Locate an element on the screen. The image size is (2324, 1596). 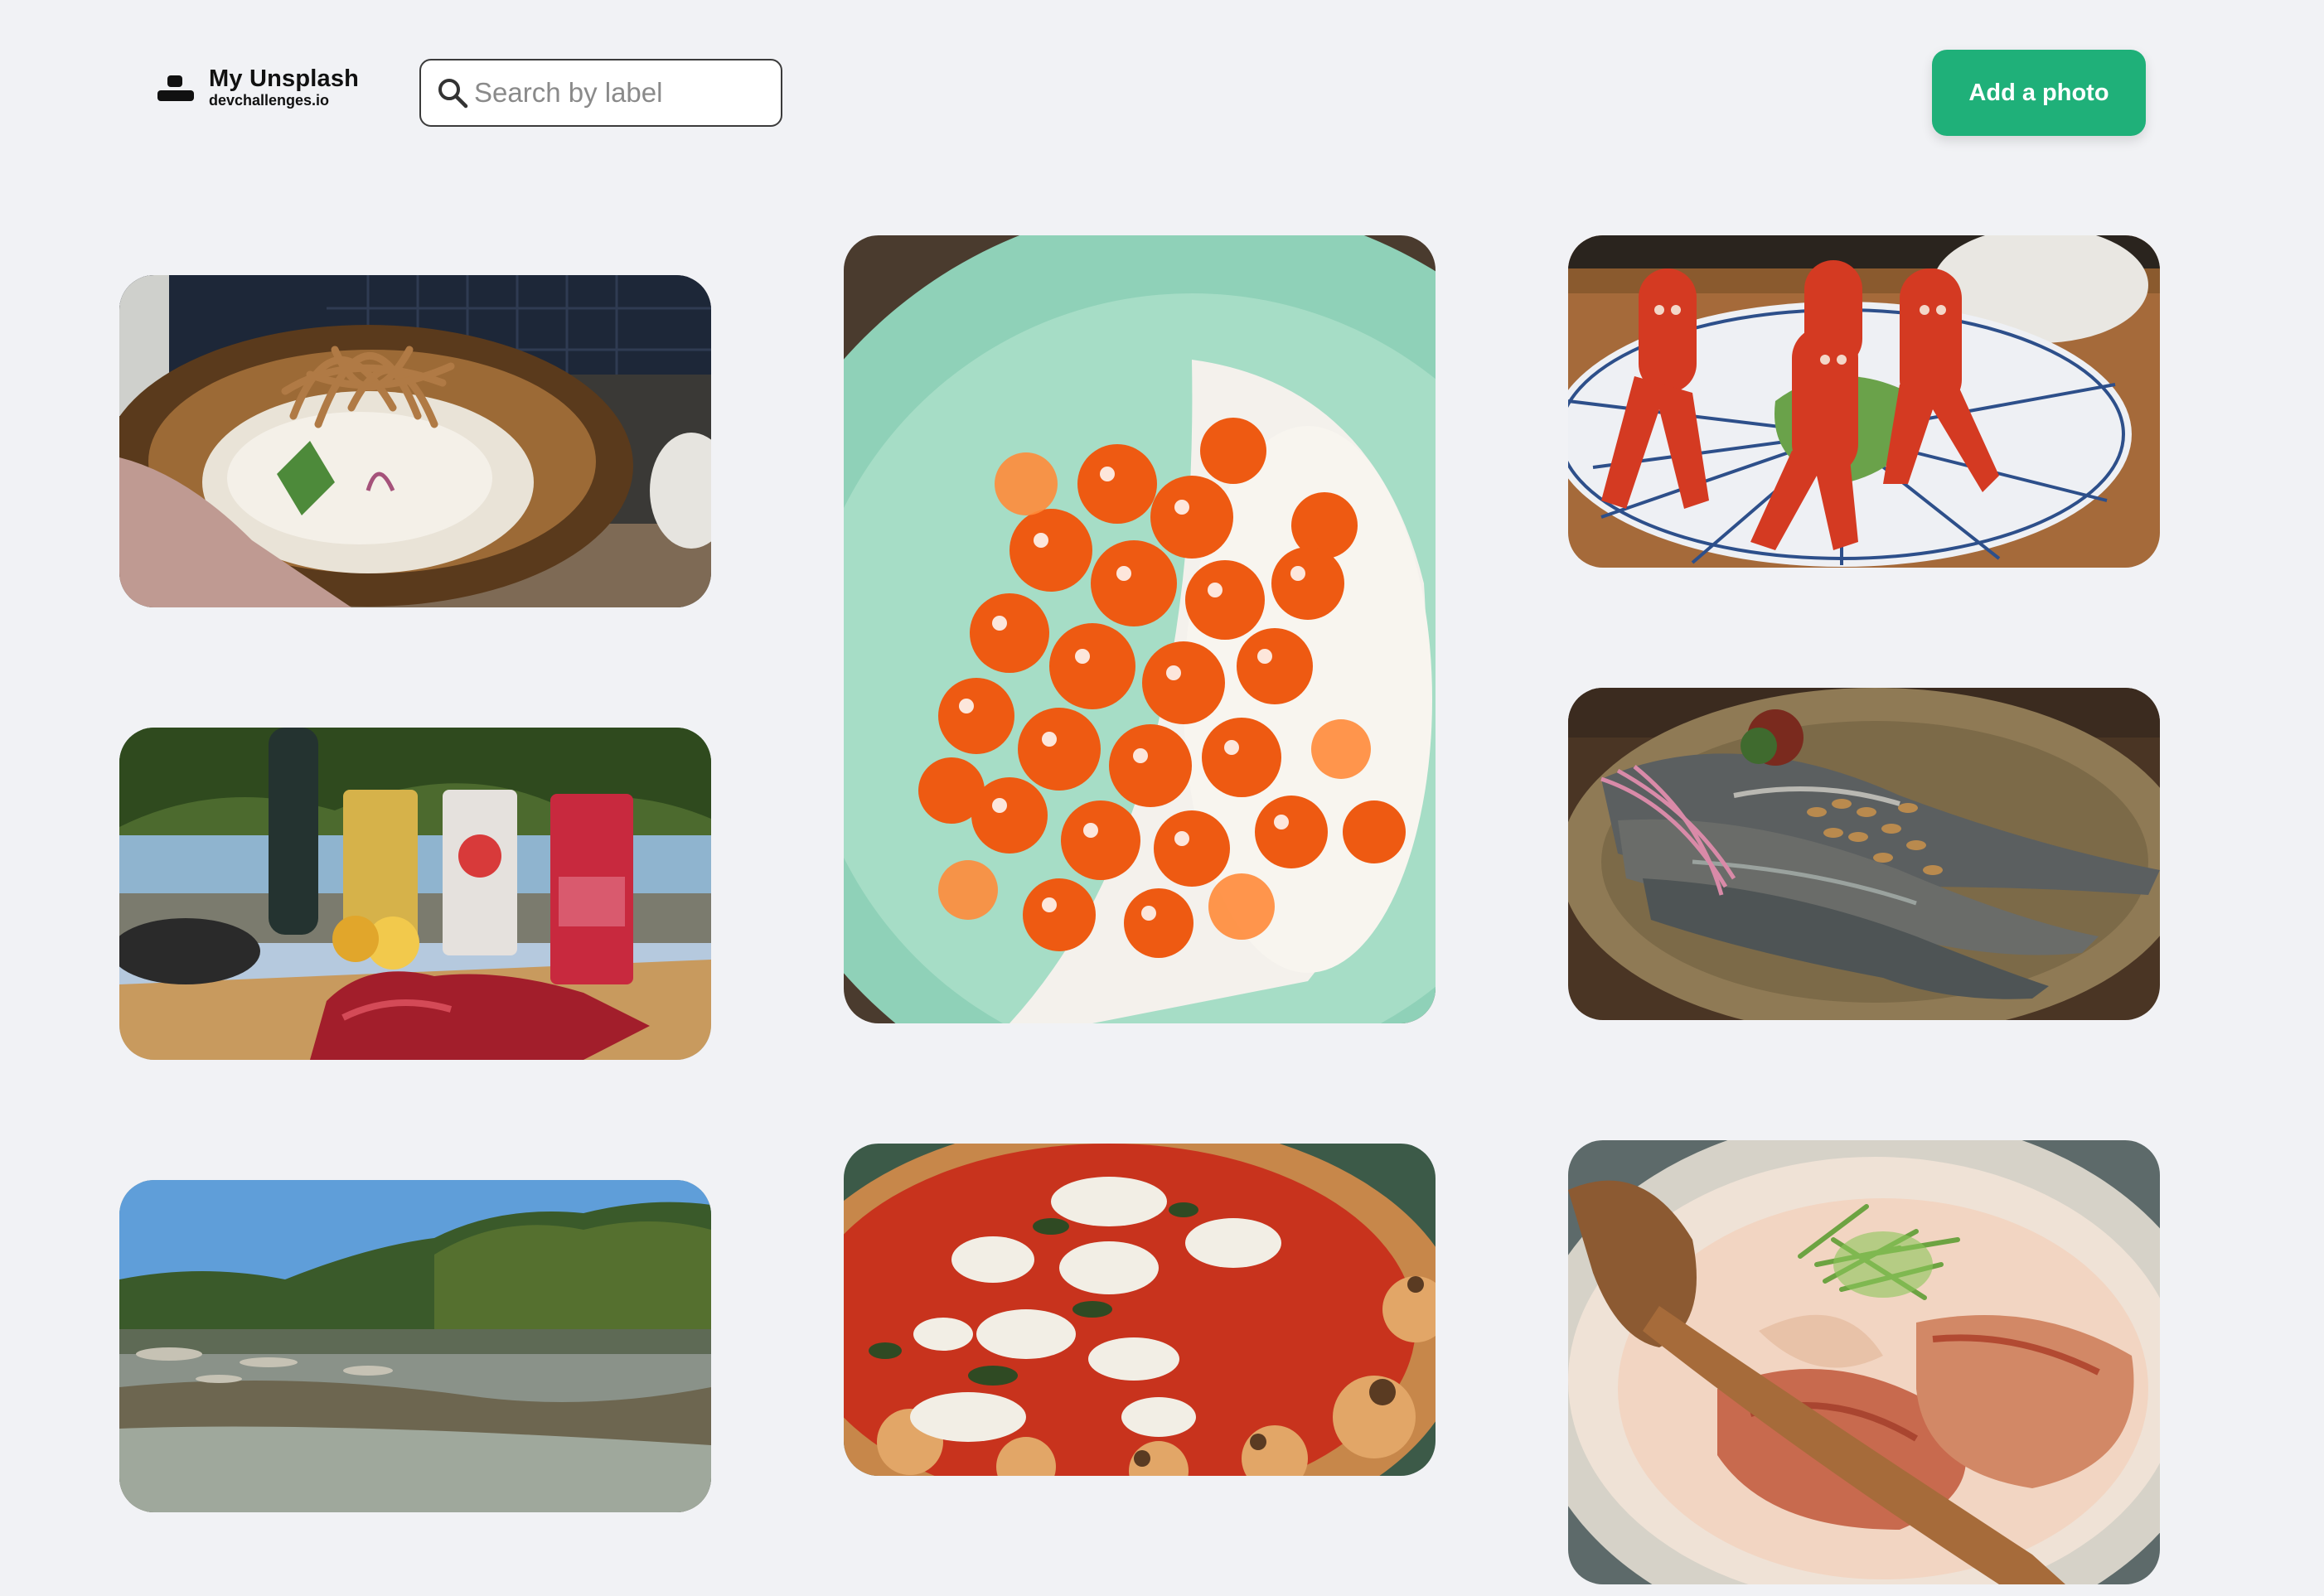
brand-subtitle: devchallenges.io is located at coordinates (269, 100).